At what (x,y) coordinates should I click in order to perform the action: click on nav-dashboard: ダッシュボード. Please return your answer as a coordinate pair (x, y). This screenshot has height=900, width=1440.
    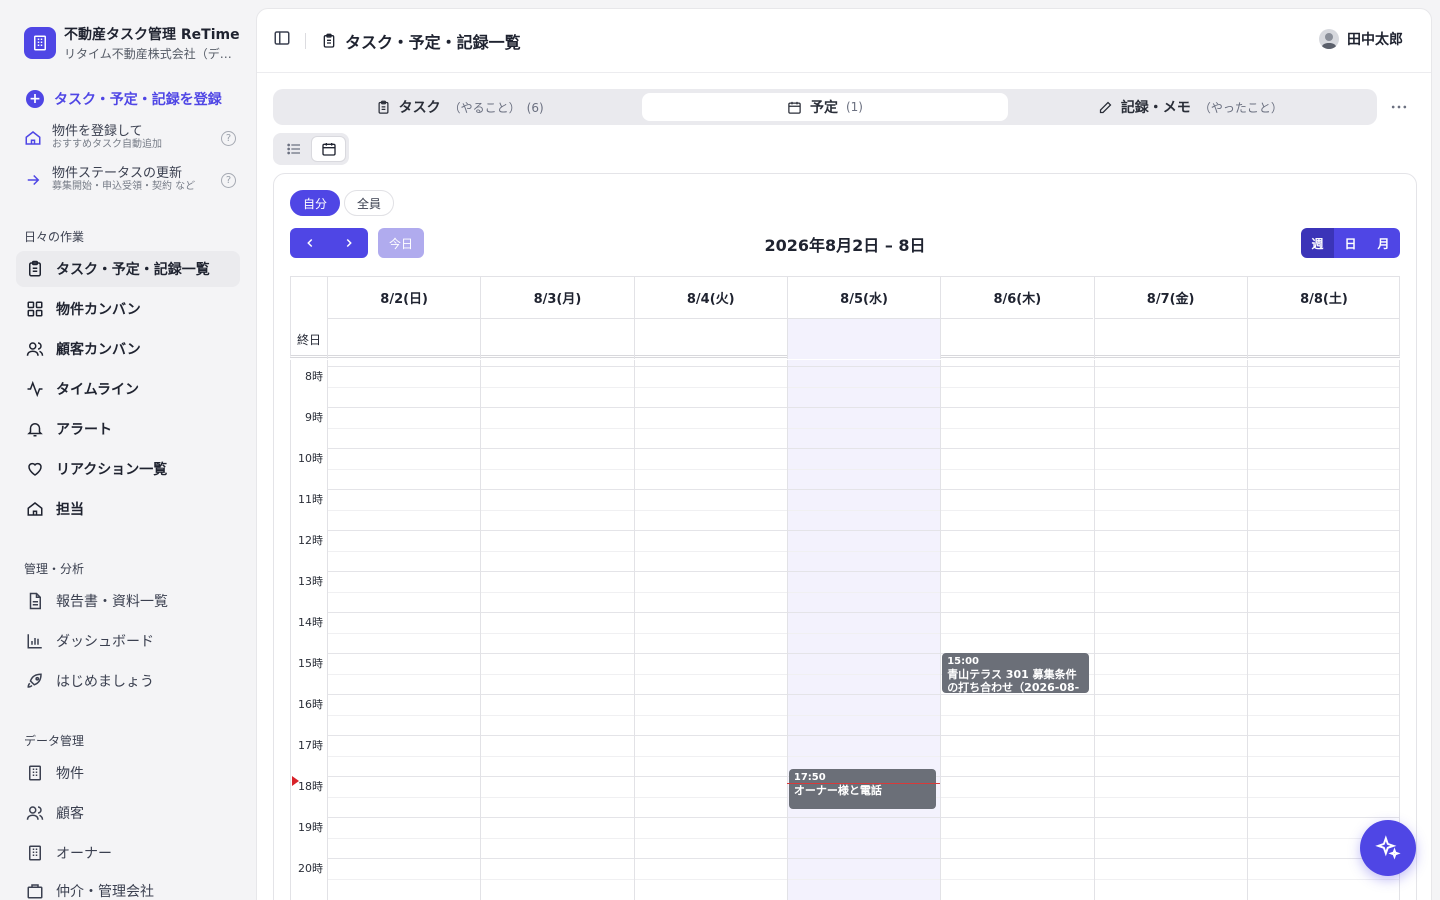
    Looking at the image, I should click on (128, 641).